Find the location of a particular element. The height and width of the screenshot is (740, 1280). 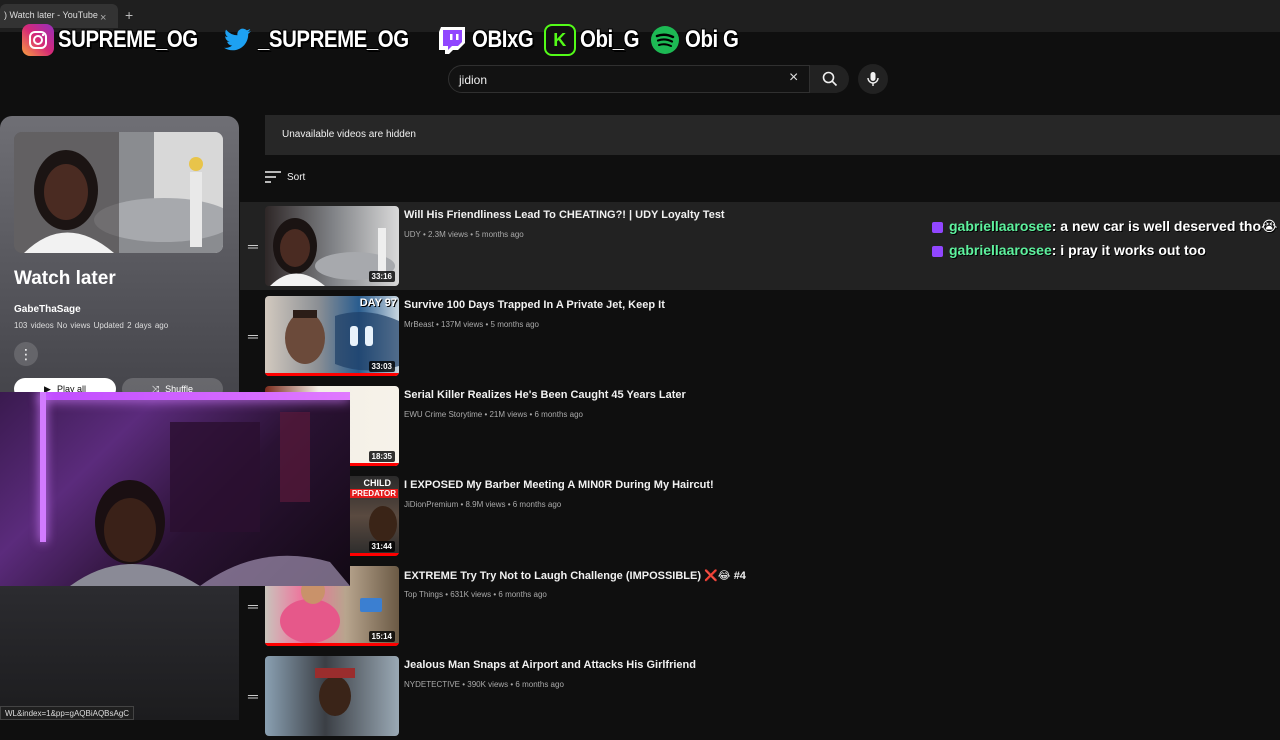

video-thumbnail: DAY 97 33:03 is located at coordinates (332, 336).